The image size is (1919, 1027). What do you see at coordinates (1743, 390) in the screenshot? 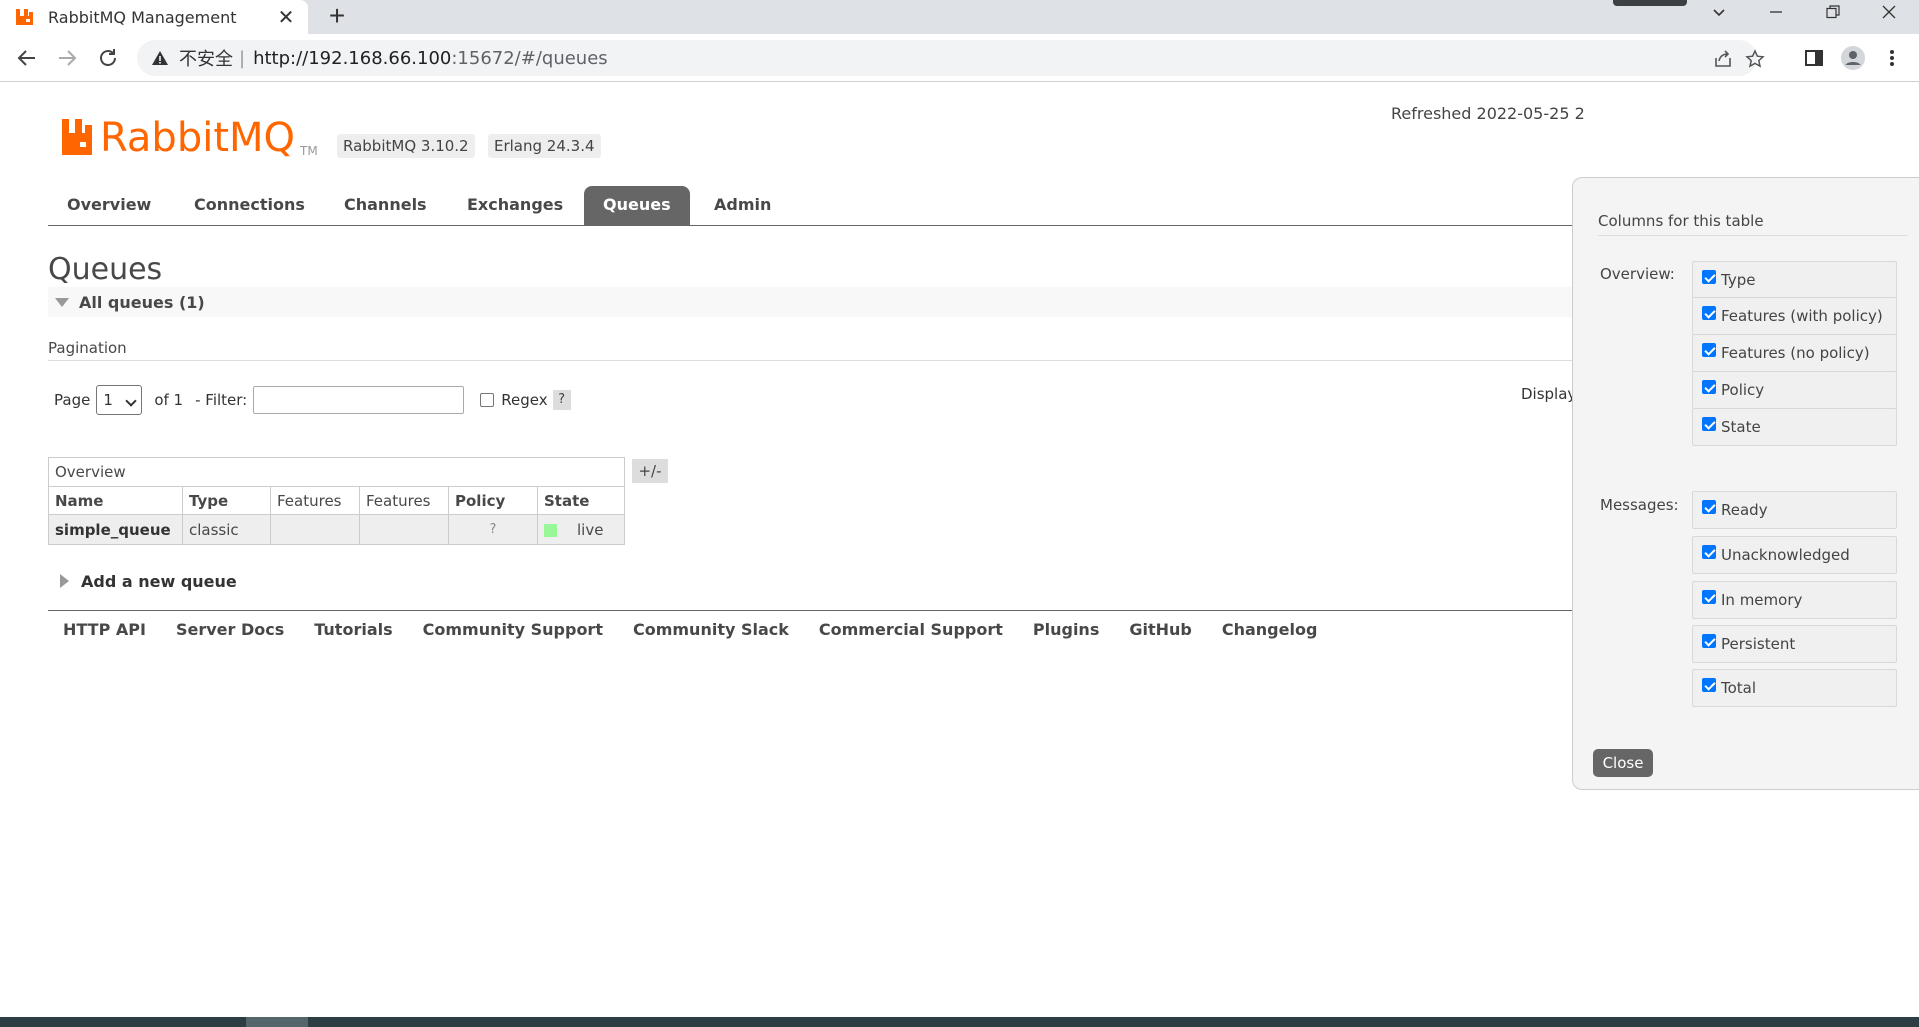
I see `column-option-label: Policy` at bounding box center [1743, 390].